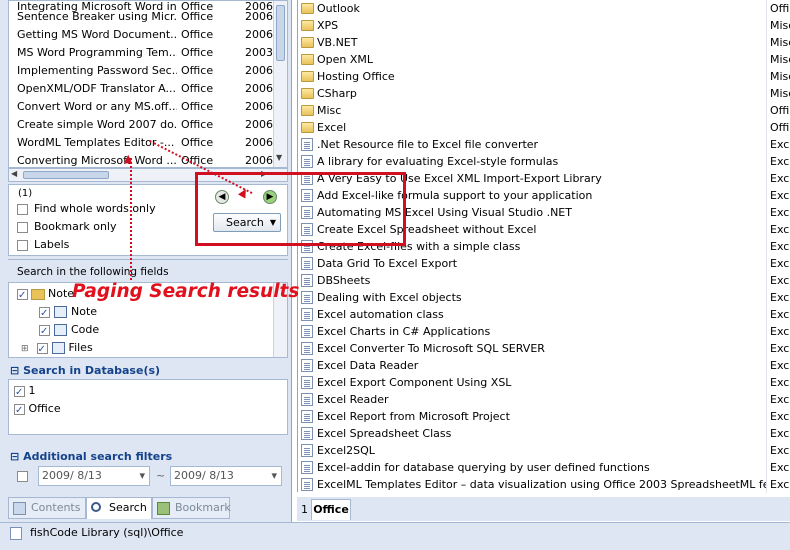 This screenshot has height=550, width=790. Describe the element at coordinates (280, 84) in the screenshot. I see `results-vertical-scrollbar: ▼` at that location.